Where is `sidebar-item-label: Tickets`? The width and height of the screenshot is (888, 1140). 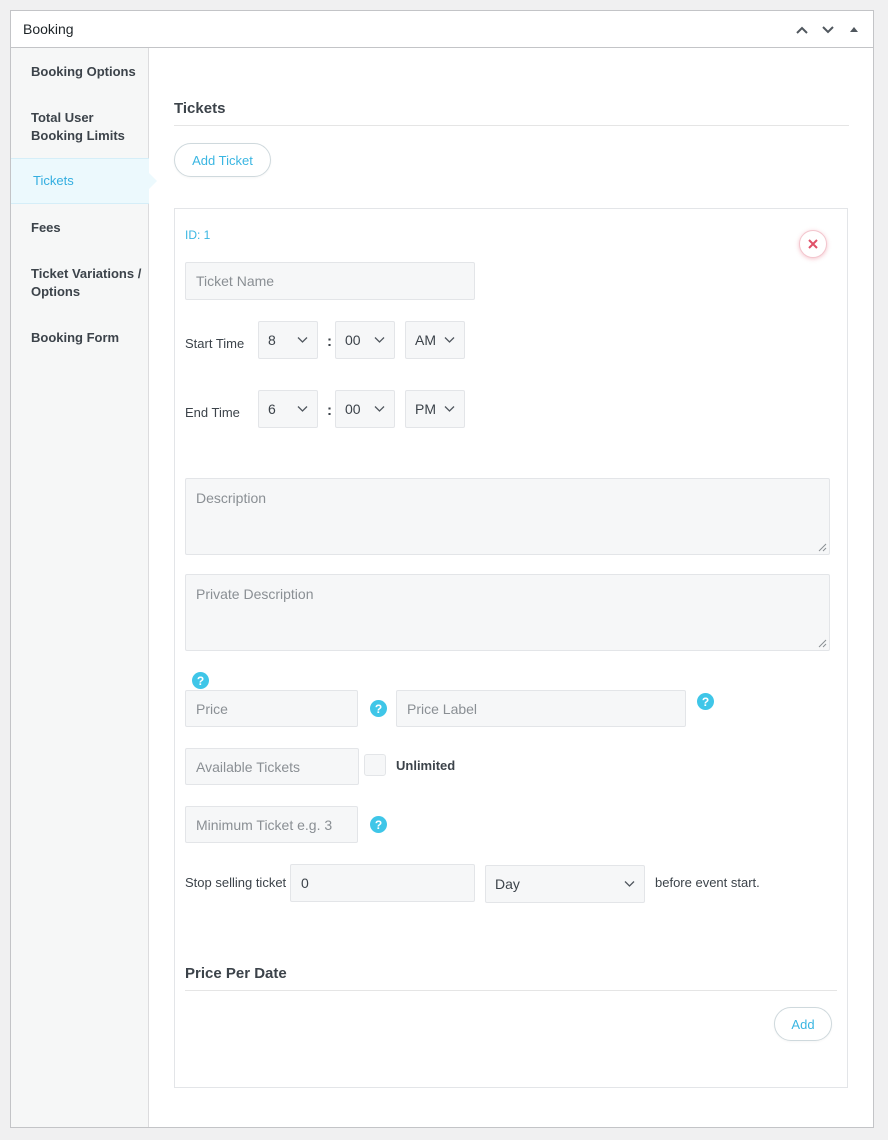 sidebar-item-label: Tickets is located at coordinates (53, 180).